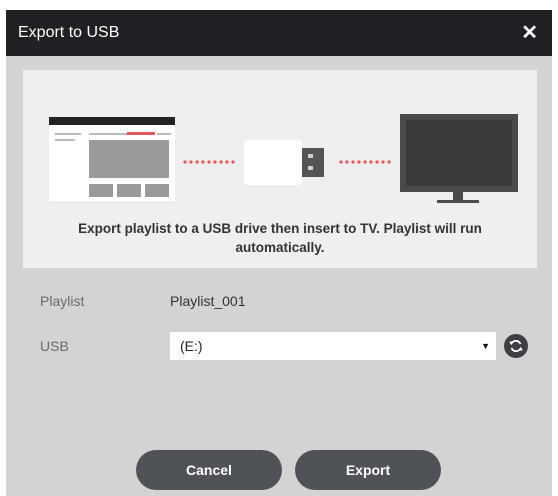 The width and height of the screenshot is (558, 496). Describe the element at coordinates (209, 162) in the screenshot. I see `left-dotted-connector` at that location.